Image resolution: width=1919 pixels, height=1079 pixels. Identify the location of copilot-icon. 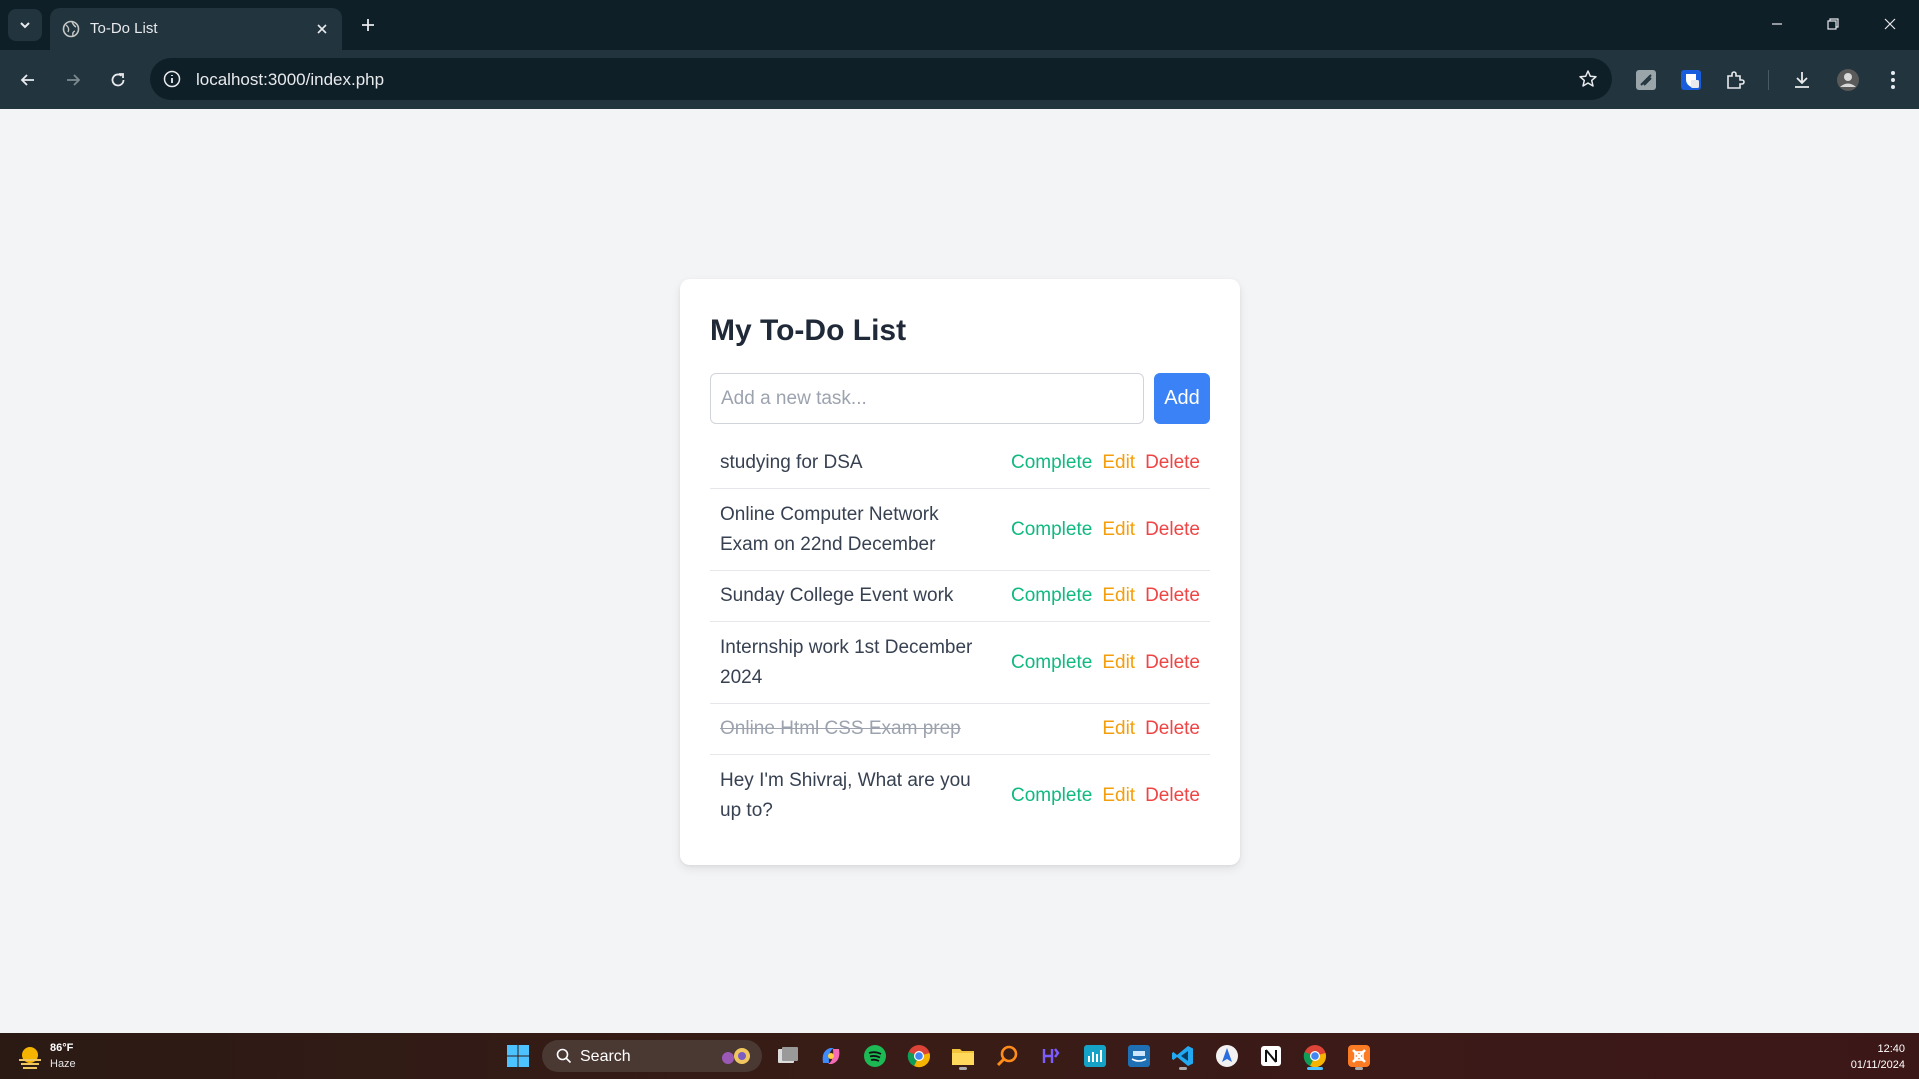
(831, 1056).